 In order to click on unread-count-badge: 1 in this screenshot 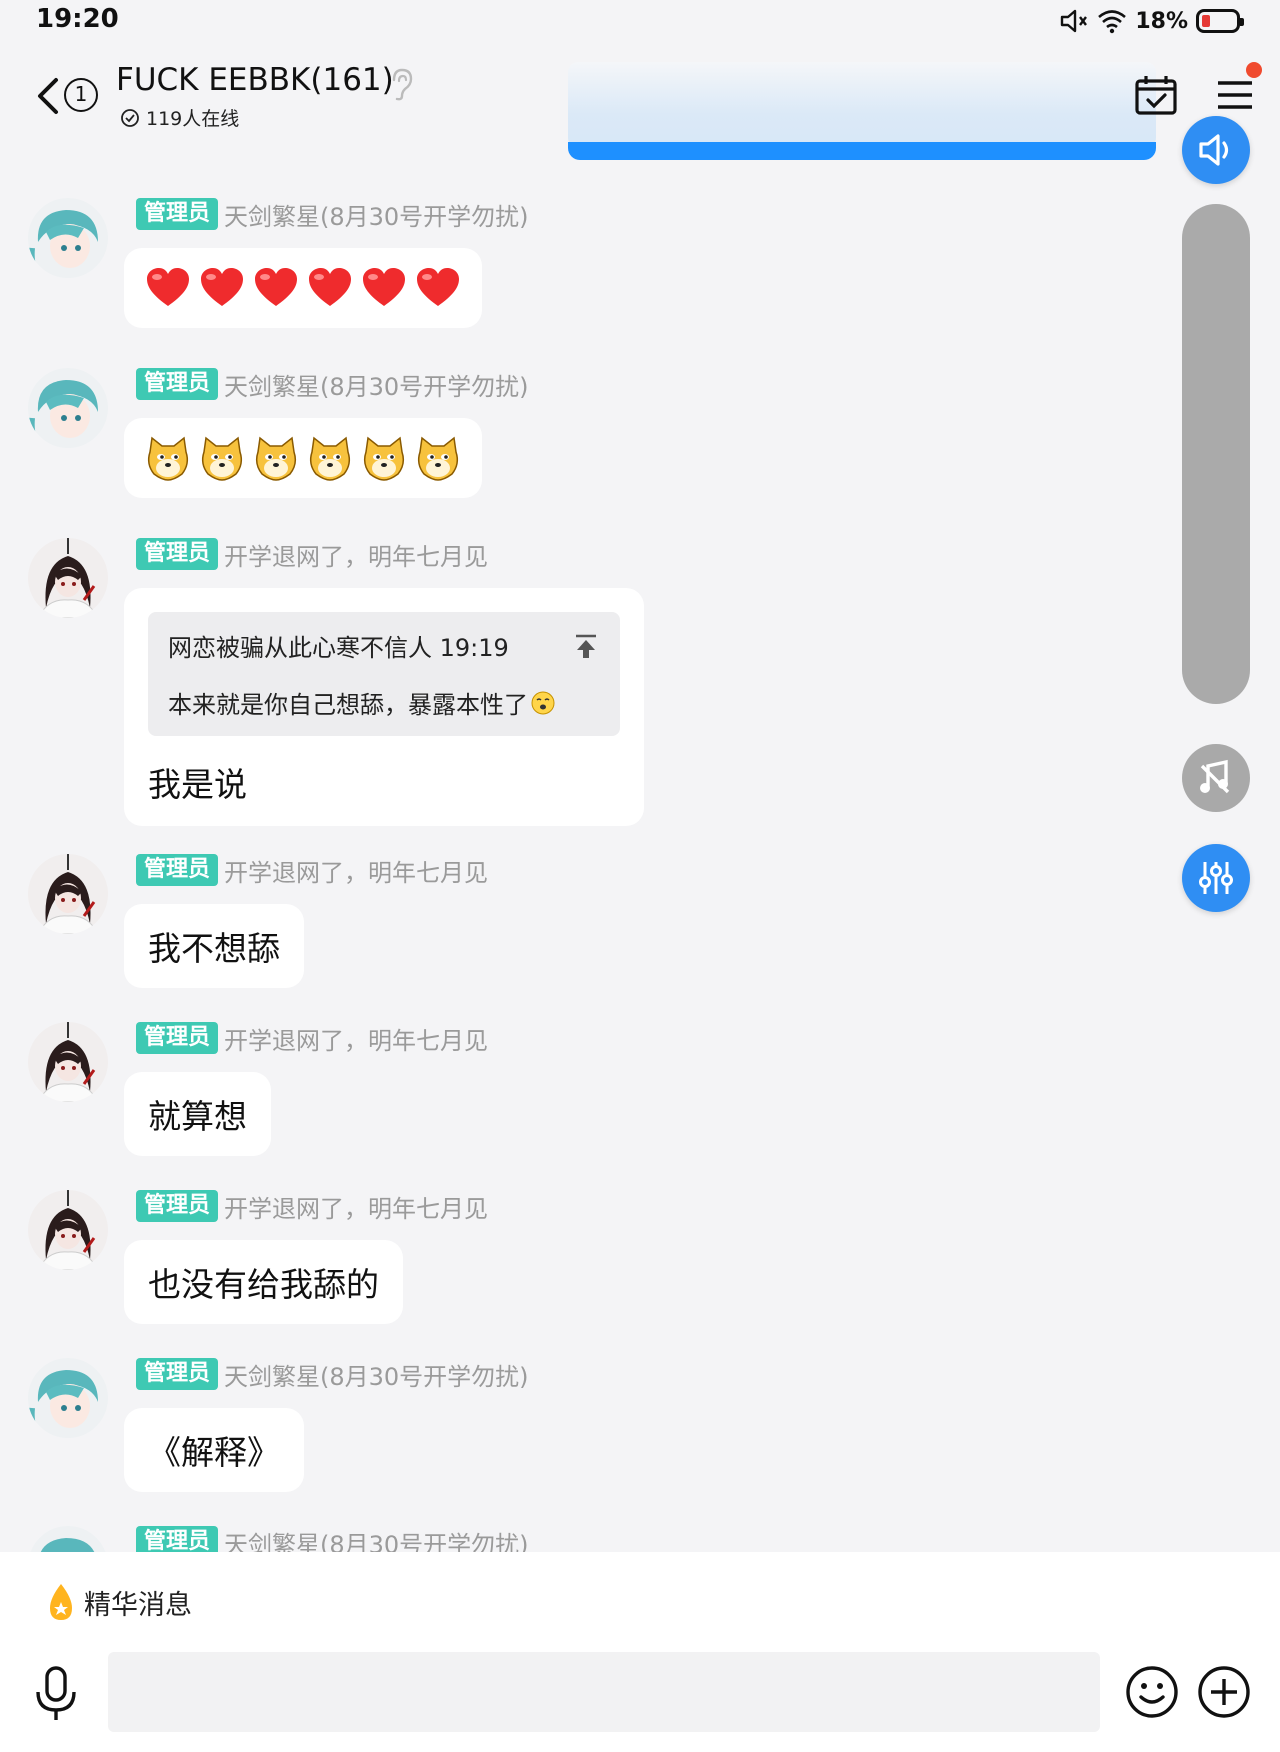, I will do `click(81, 95)`.